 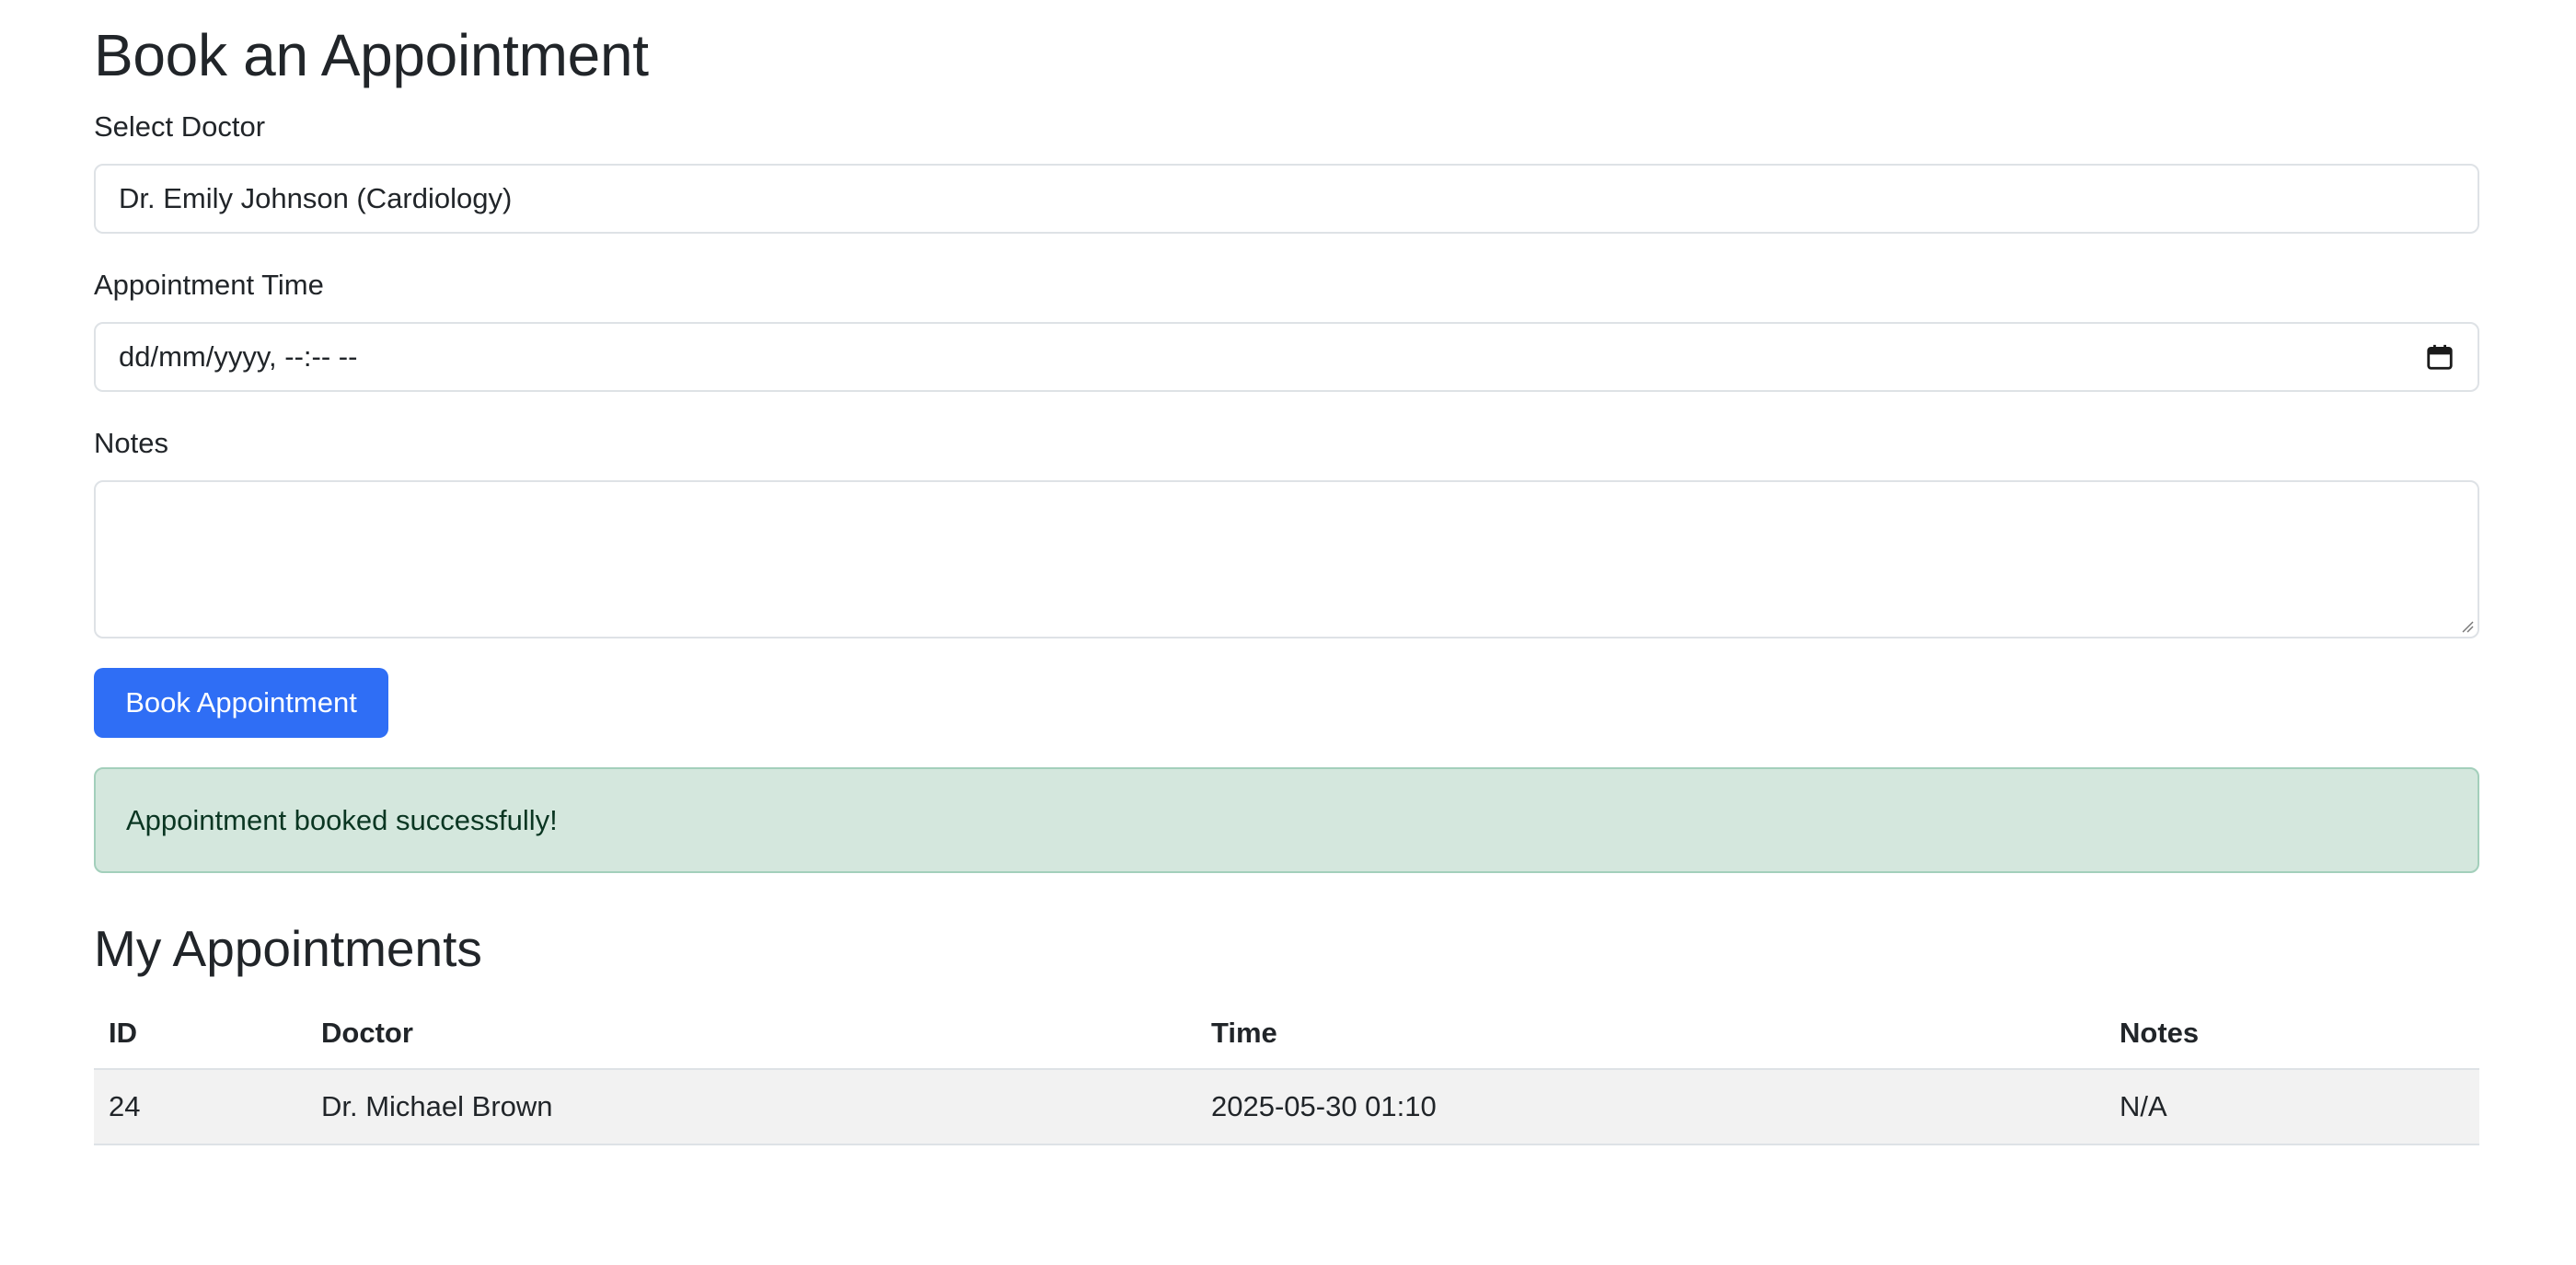 What do you see at coordinates (2440, 357) in the screenshot?
I see `calendar-icon` at bounding box center [2440, 357].